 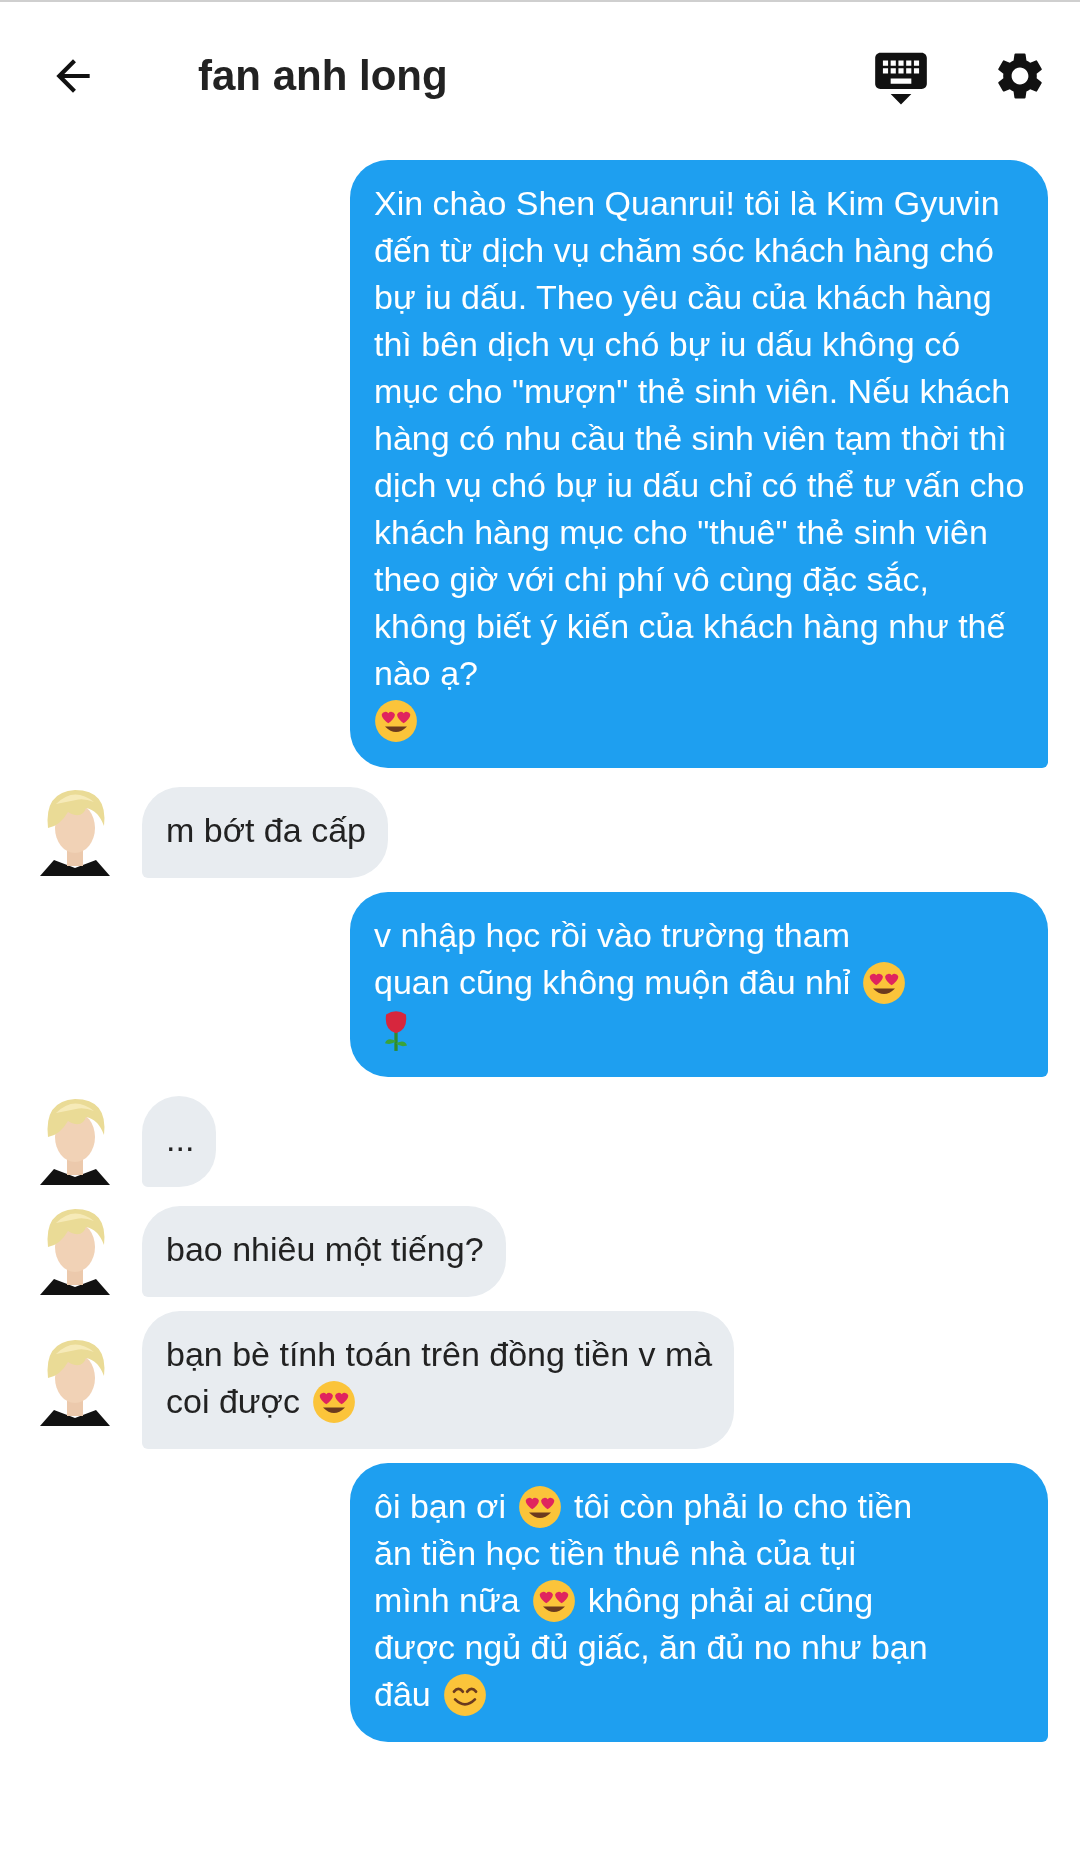 What do you see at coordinates (612, 935) in the screenshot?
I see `message-text: v nhập học rồi vào trường tham` at bounding box center [612, 935].